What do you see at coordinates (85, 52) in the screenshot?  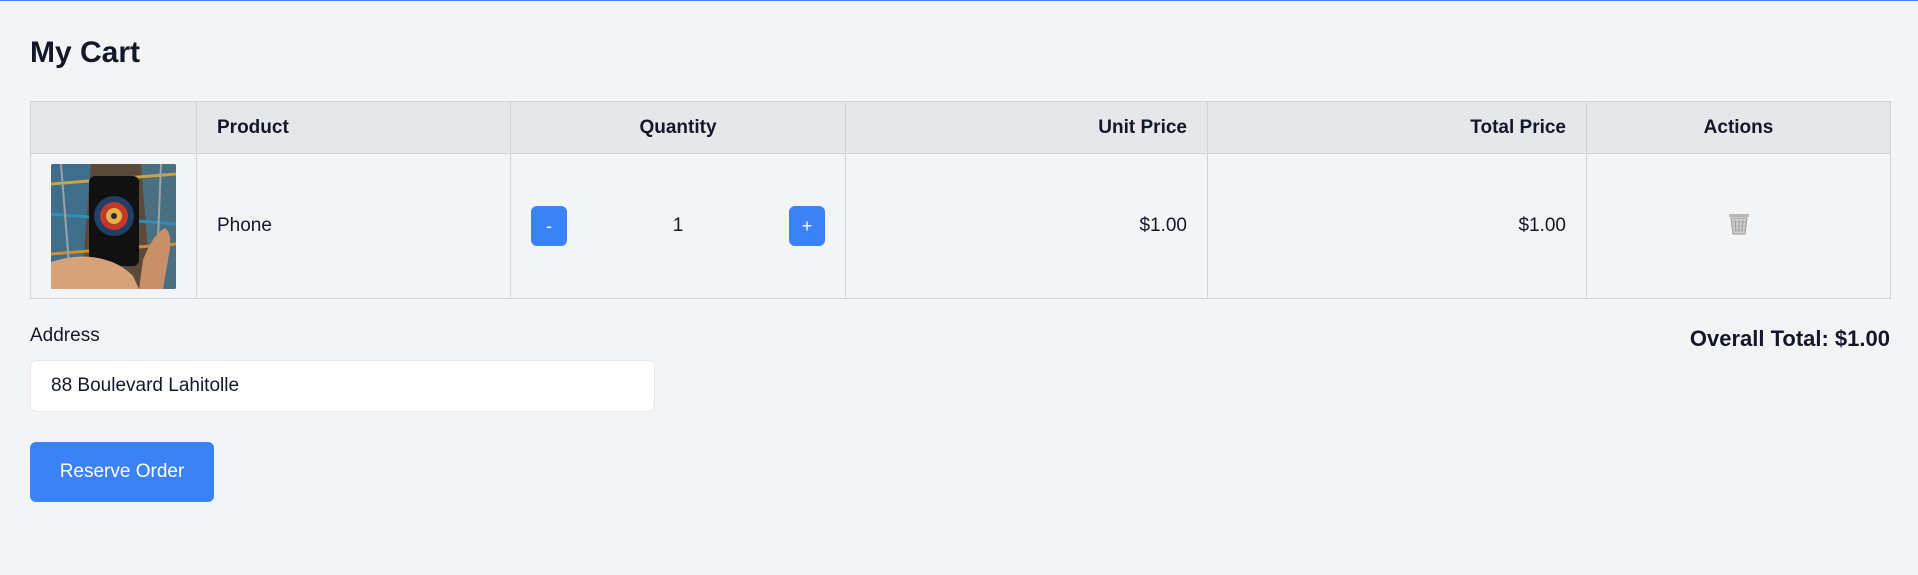 I see `page-title: My Cart` at bounding box center [85, 52].